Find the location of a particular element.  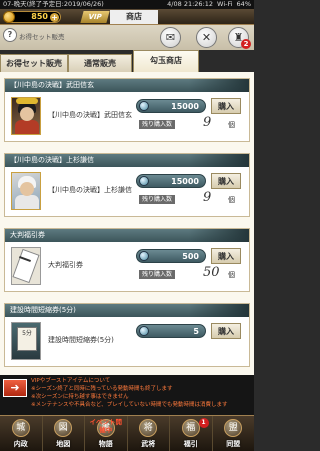

alliance-icon: 盟 is located at coordinates (233, 428).